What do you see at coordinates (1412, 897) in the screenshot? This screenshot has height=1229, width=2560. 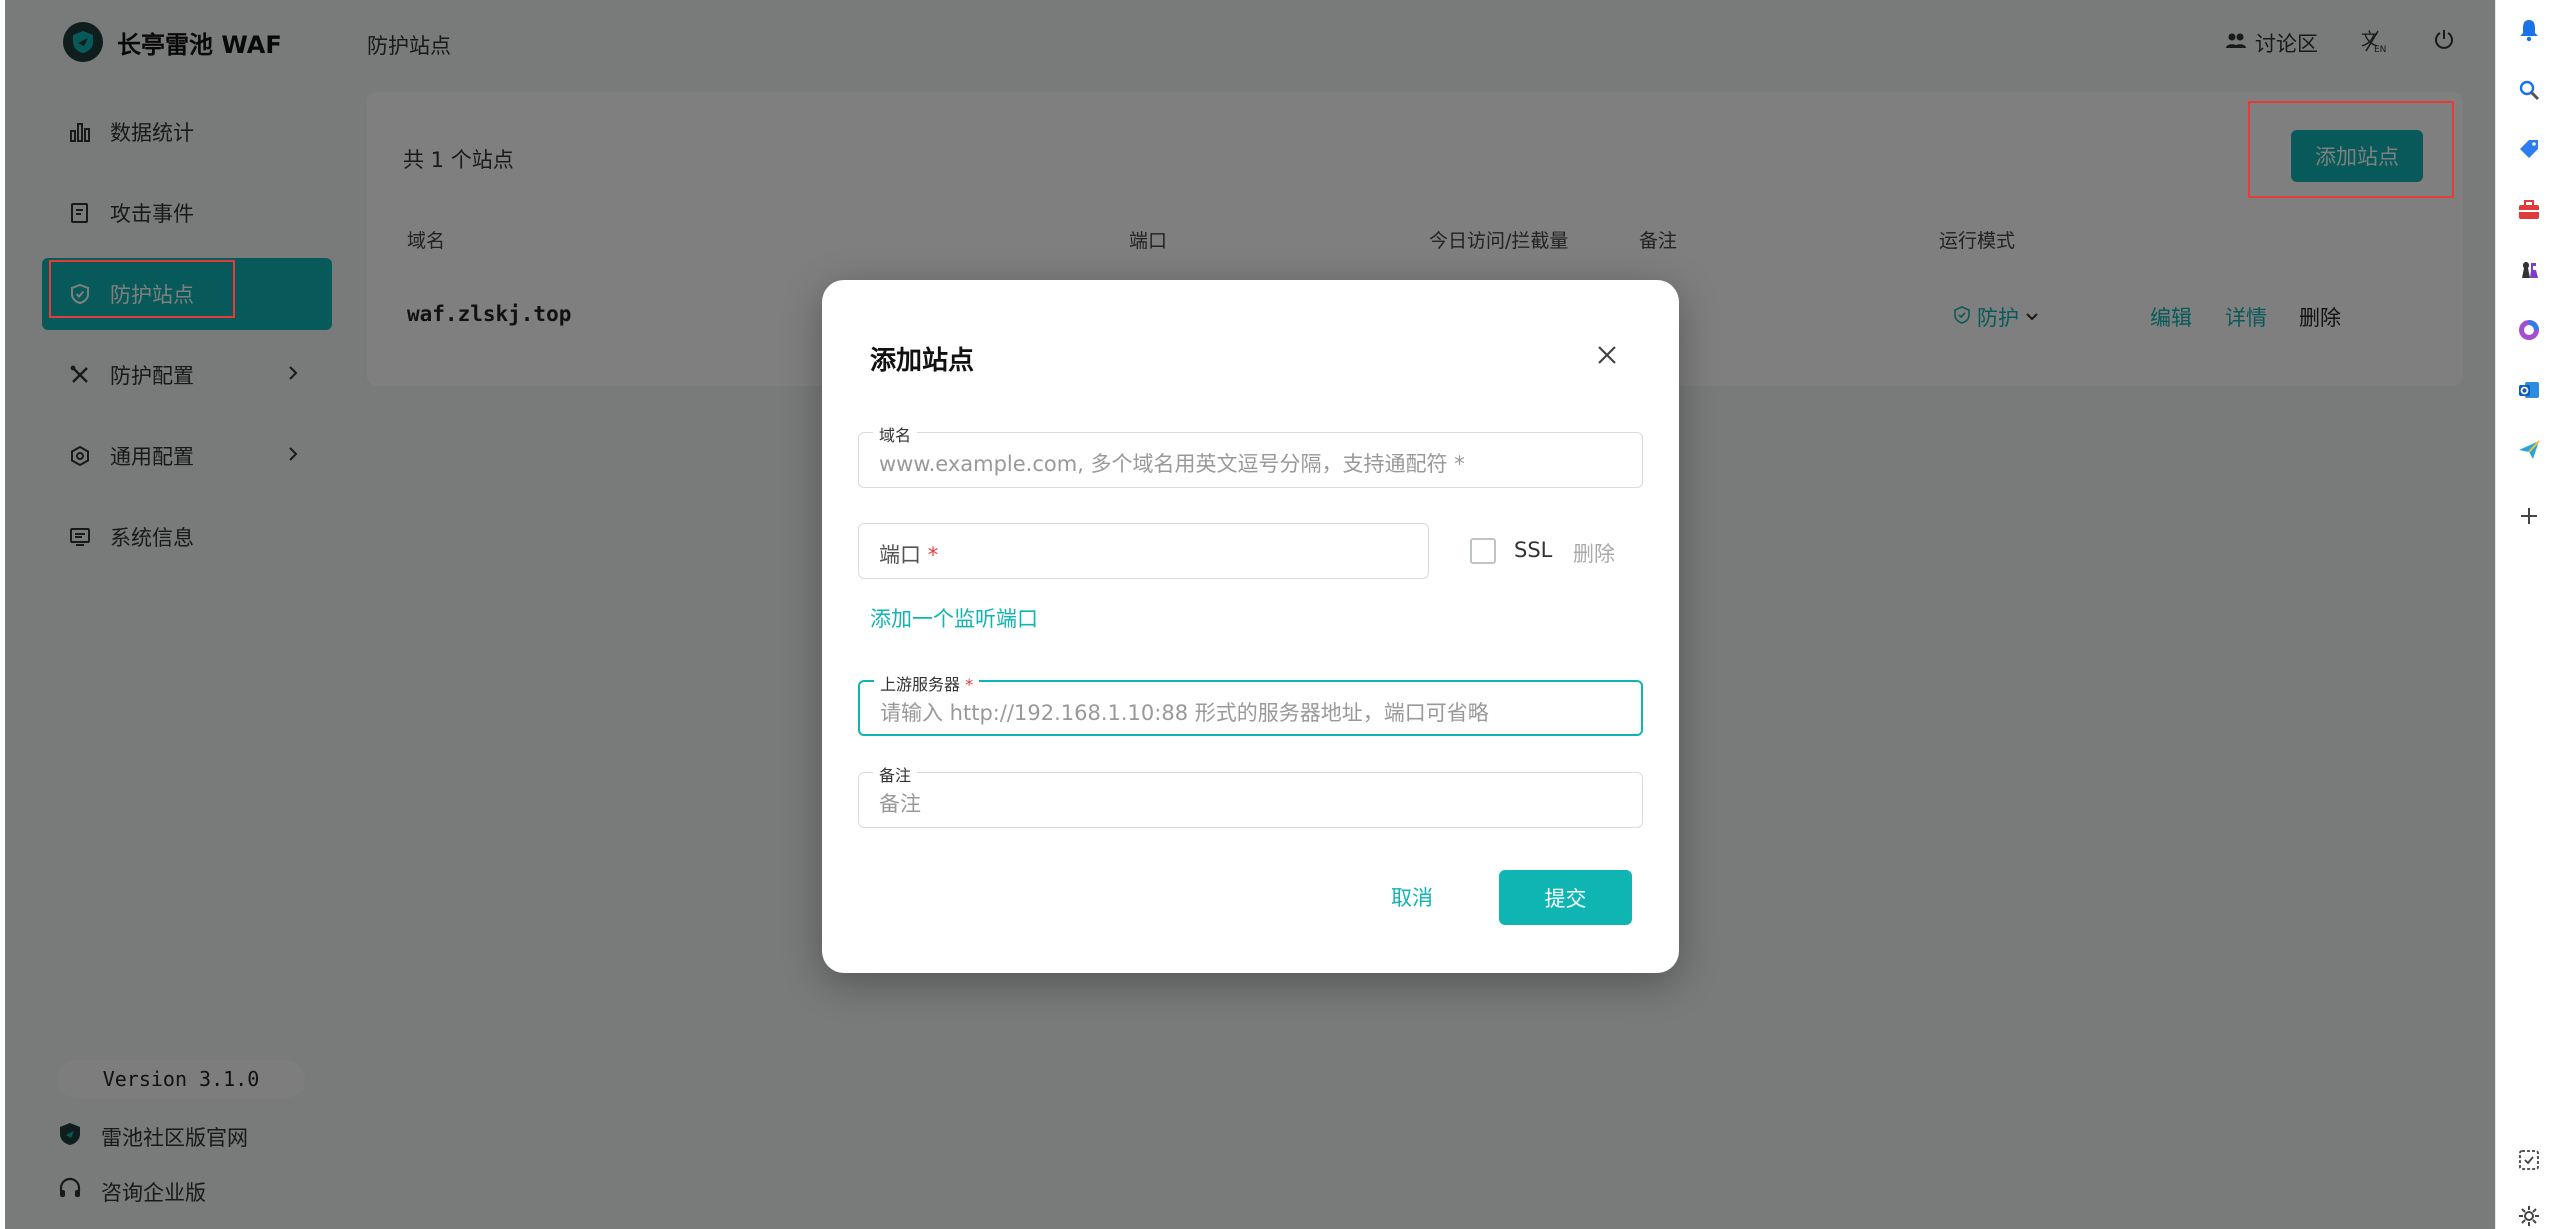 I see `cancel-button: 取消` at bounding box center [1412, 897].